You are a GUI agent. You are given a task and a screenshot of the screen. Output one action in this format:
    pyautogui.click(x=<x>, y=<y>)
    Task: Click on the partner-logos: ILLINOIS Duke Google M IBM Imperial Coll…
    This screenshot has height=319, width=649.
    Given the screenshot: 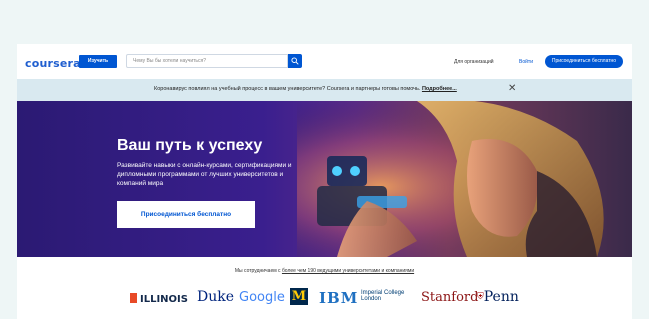 What is the action you would take?
    pyautogui.click(x=324, y=299)
    